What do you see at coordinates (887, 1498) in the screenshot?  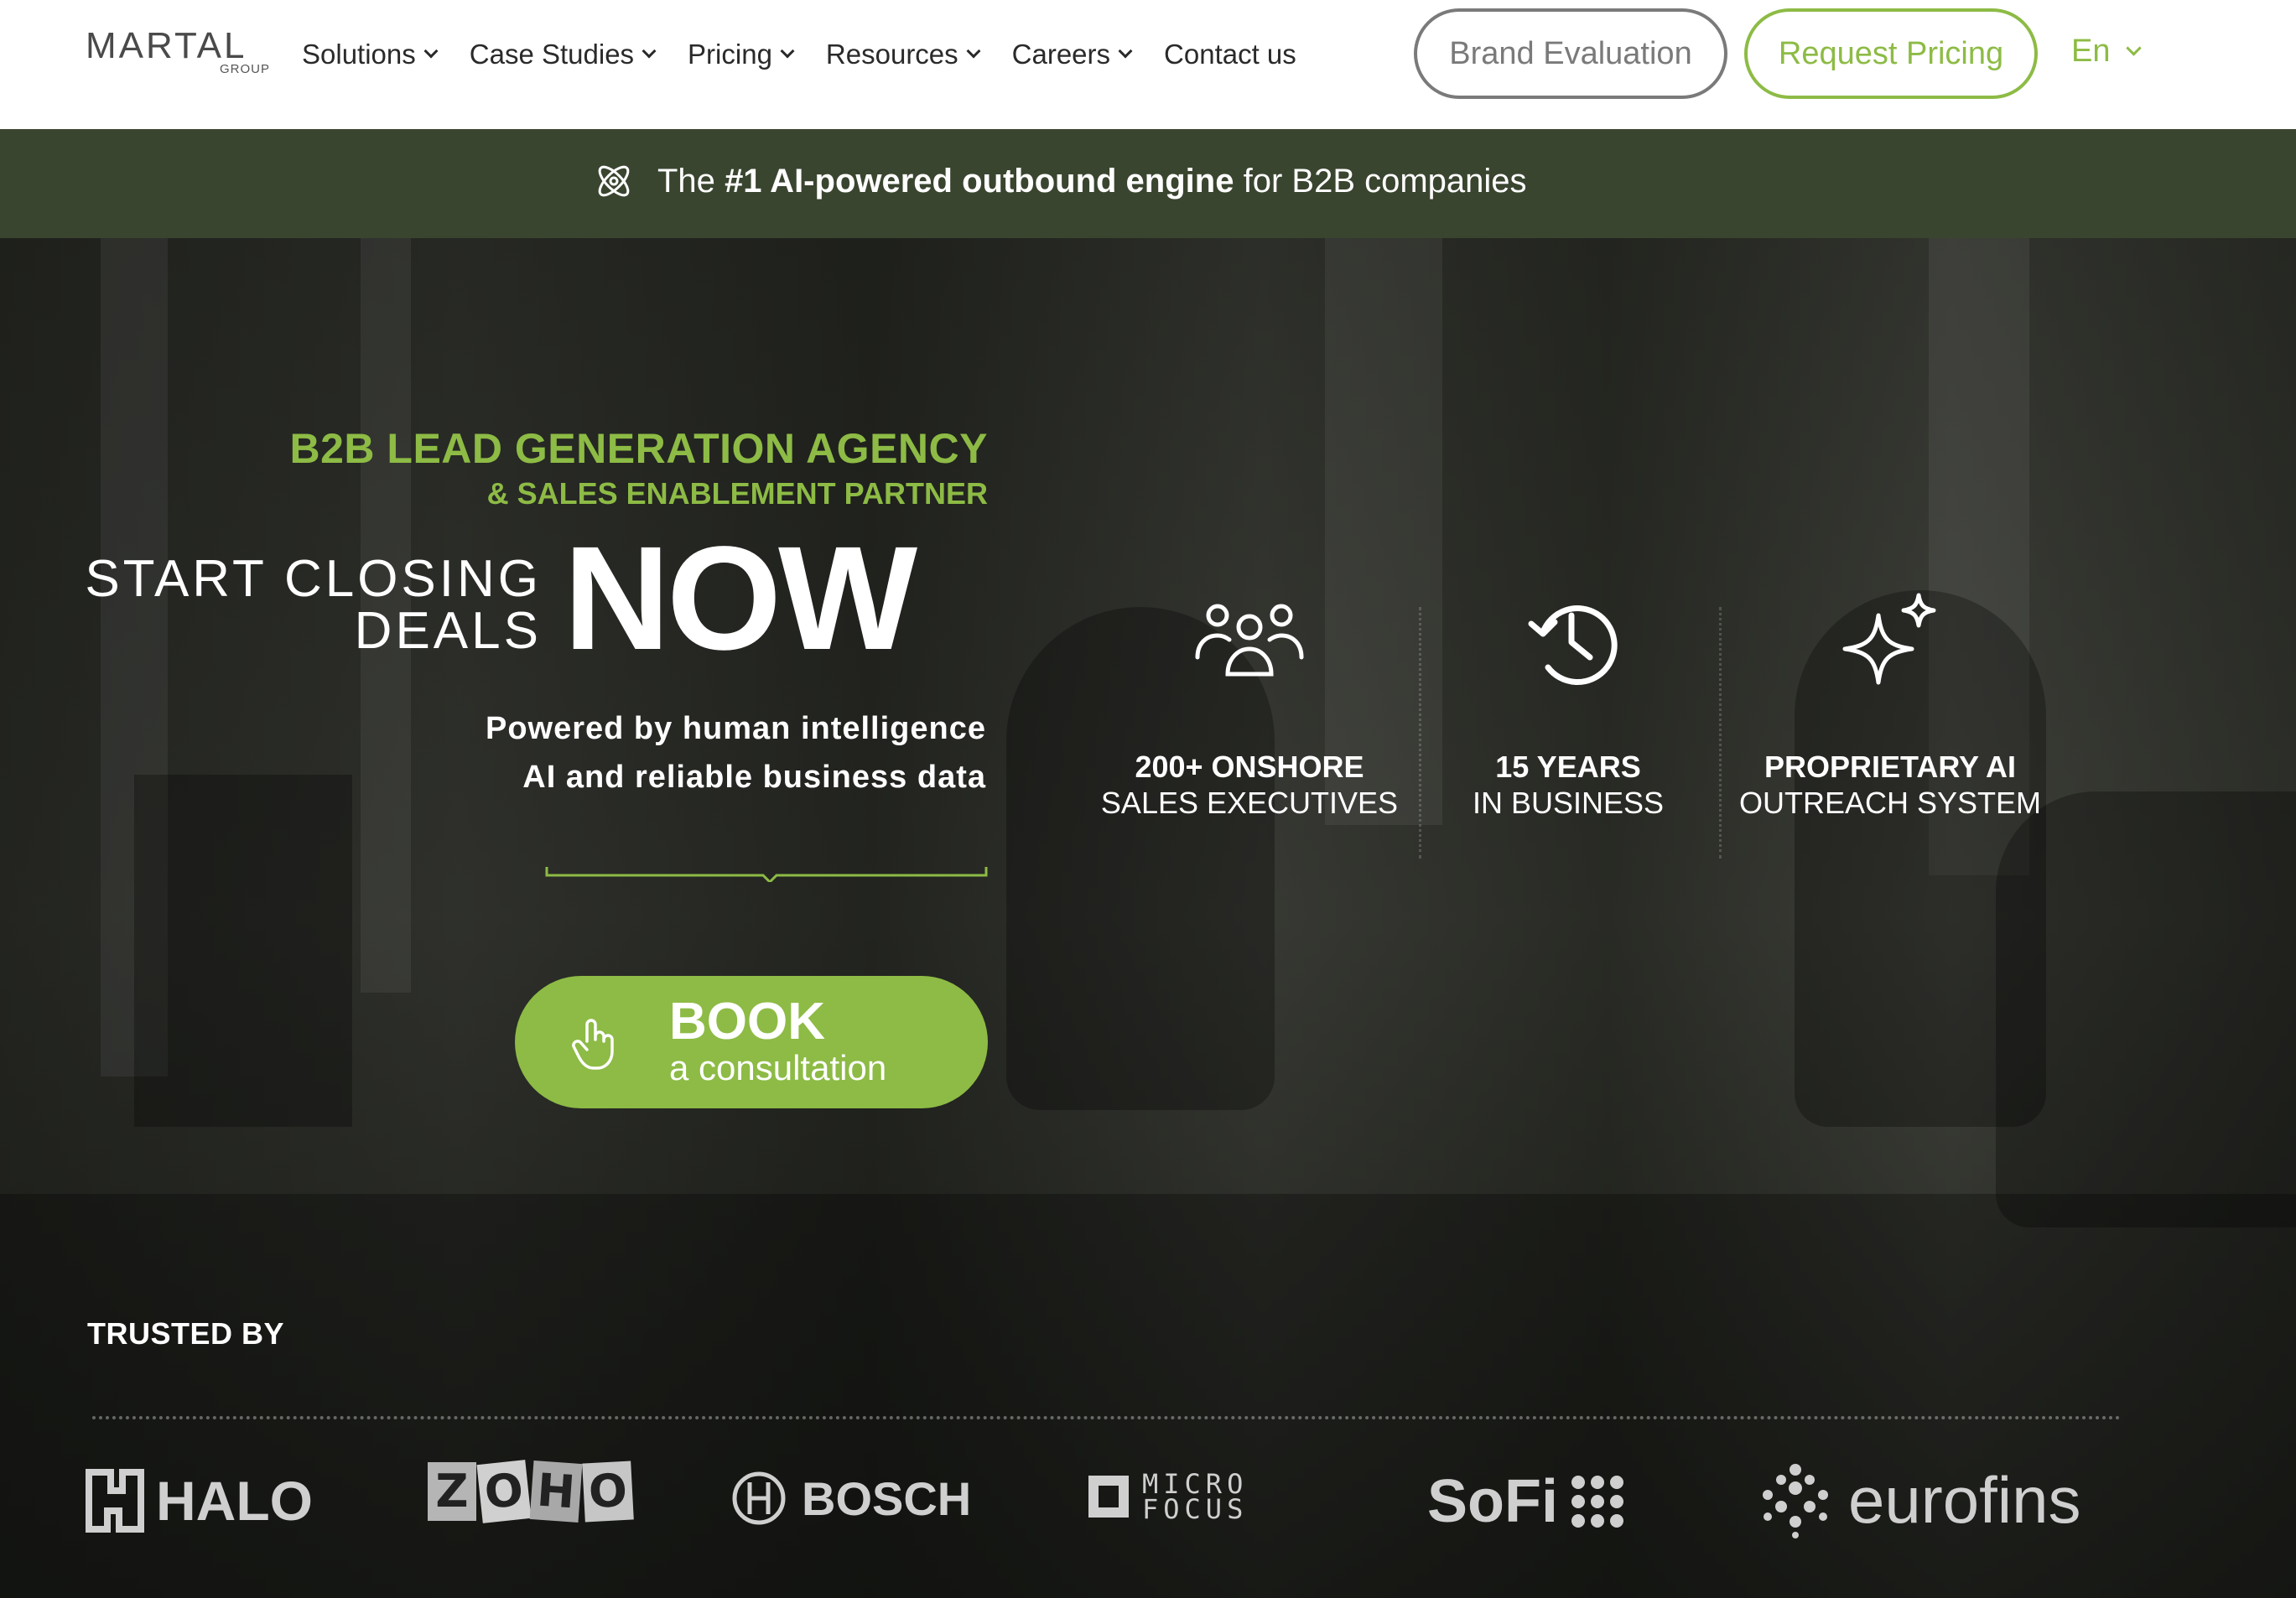 I see `bosch-wordmark: BOSCH` at bounding box center [887, 1498].